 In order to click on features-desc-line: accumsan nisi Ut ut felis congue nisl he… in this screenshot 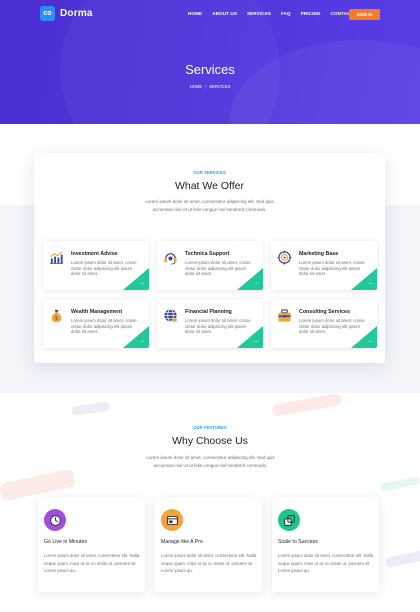, I will do `click(210, 465)`.